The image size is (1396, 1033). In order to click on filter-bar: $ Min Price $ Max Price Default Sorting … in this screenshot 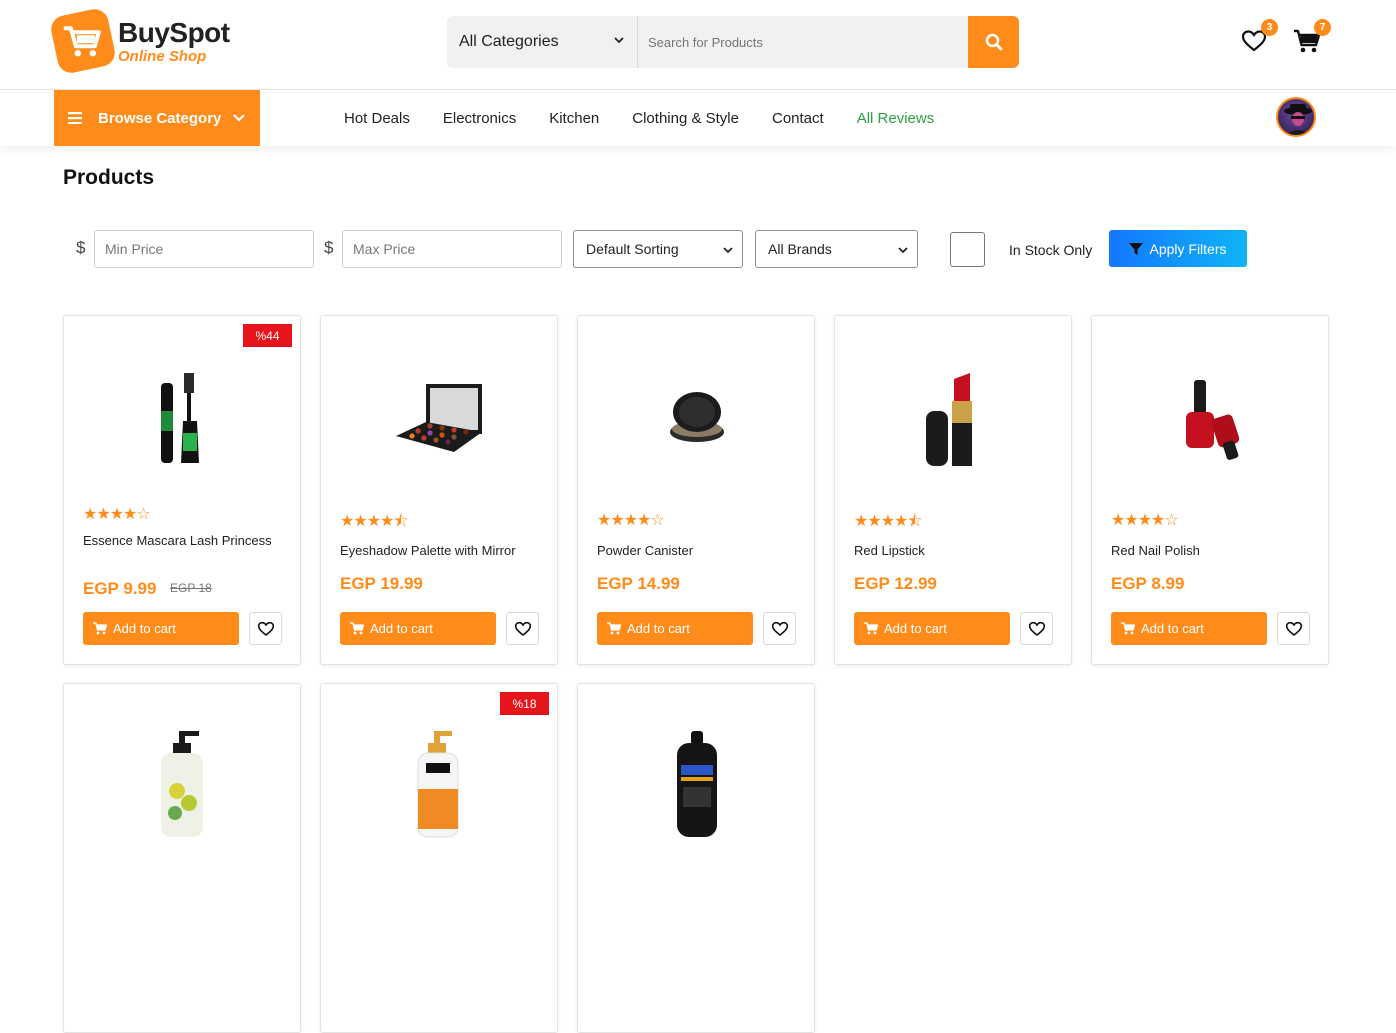, I will do `click(676, 249)`.